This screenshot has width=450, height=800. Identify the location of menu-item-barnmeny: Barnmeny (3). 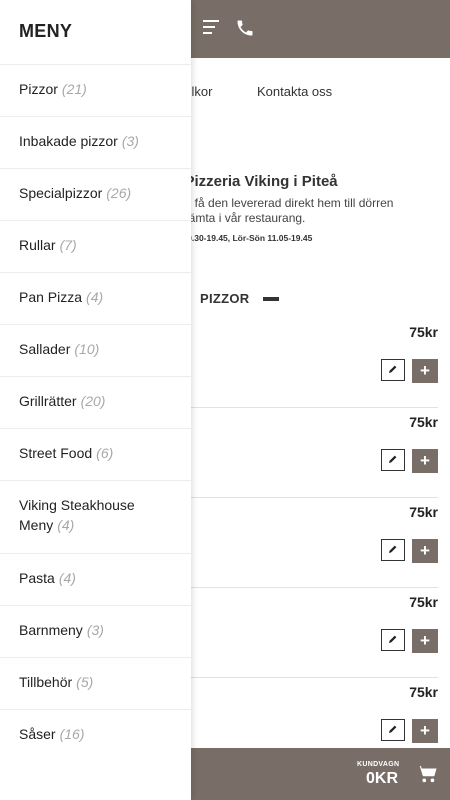
(95, 631).